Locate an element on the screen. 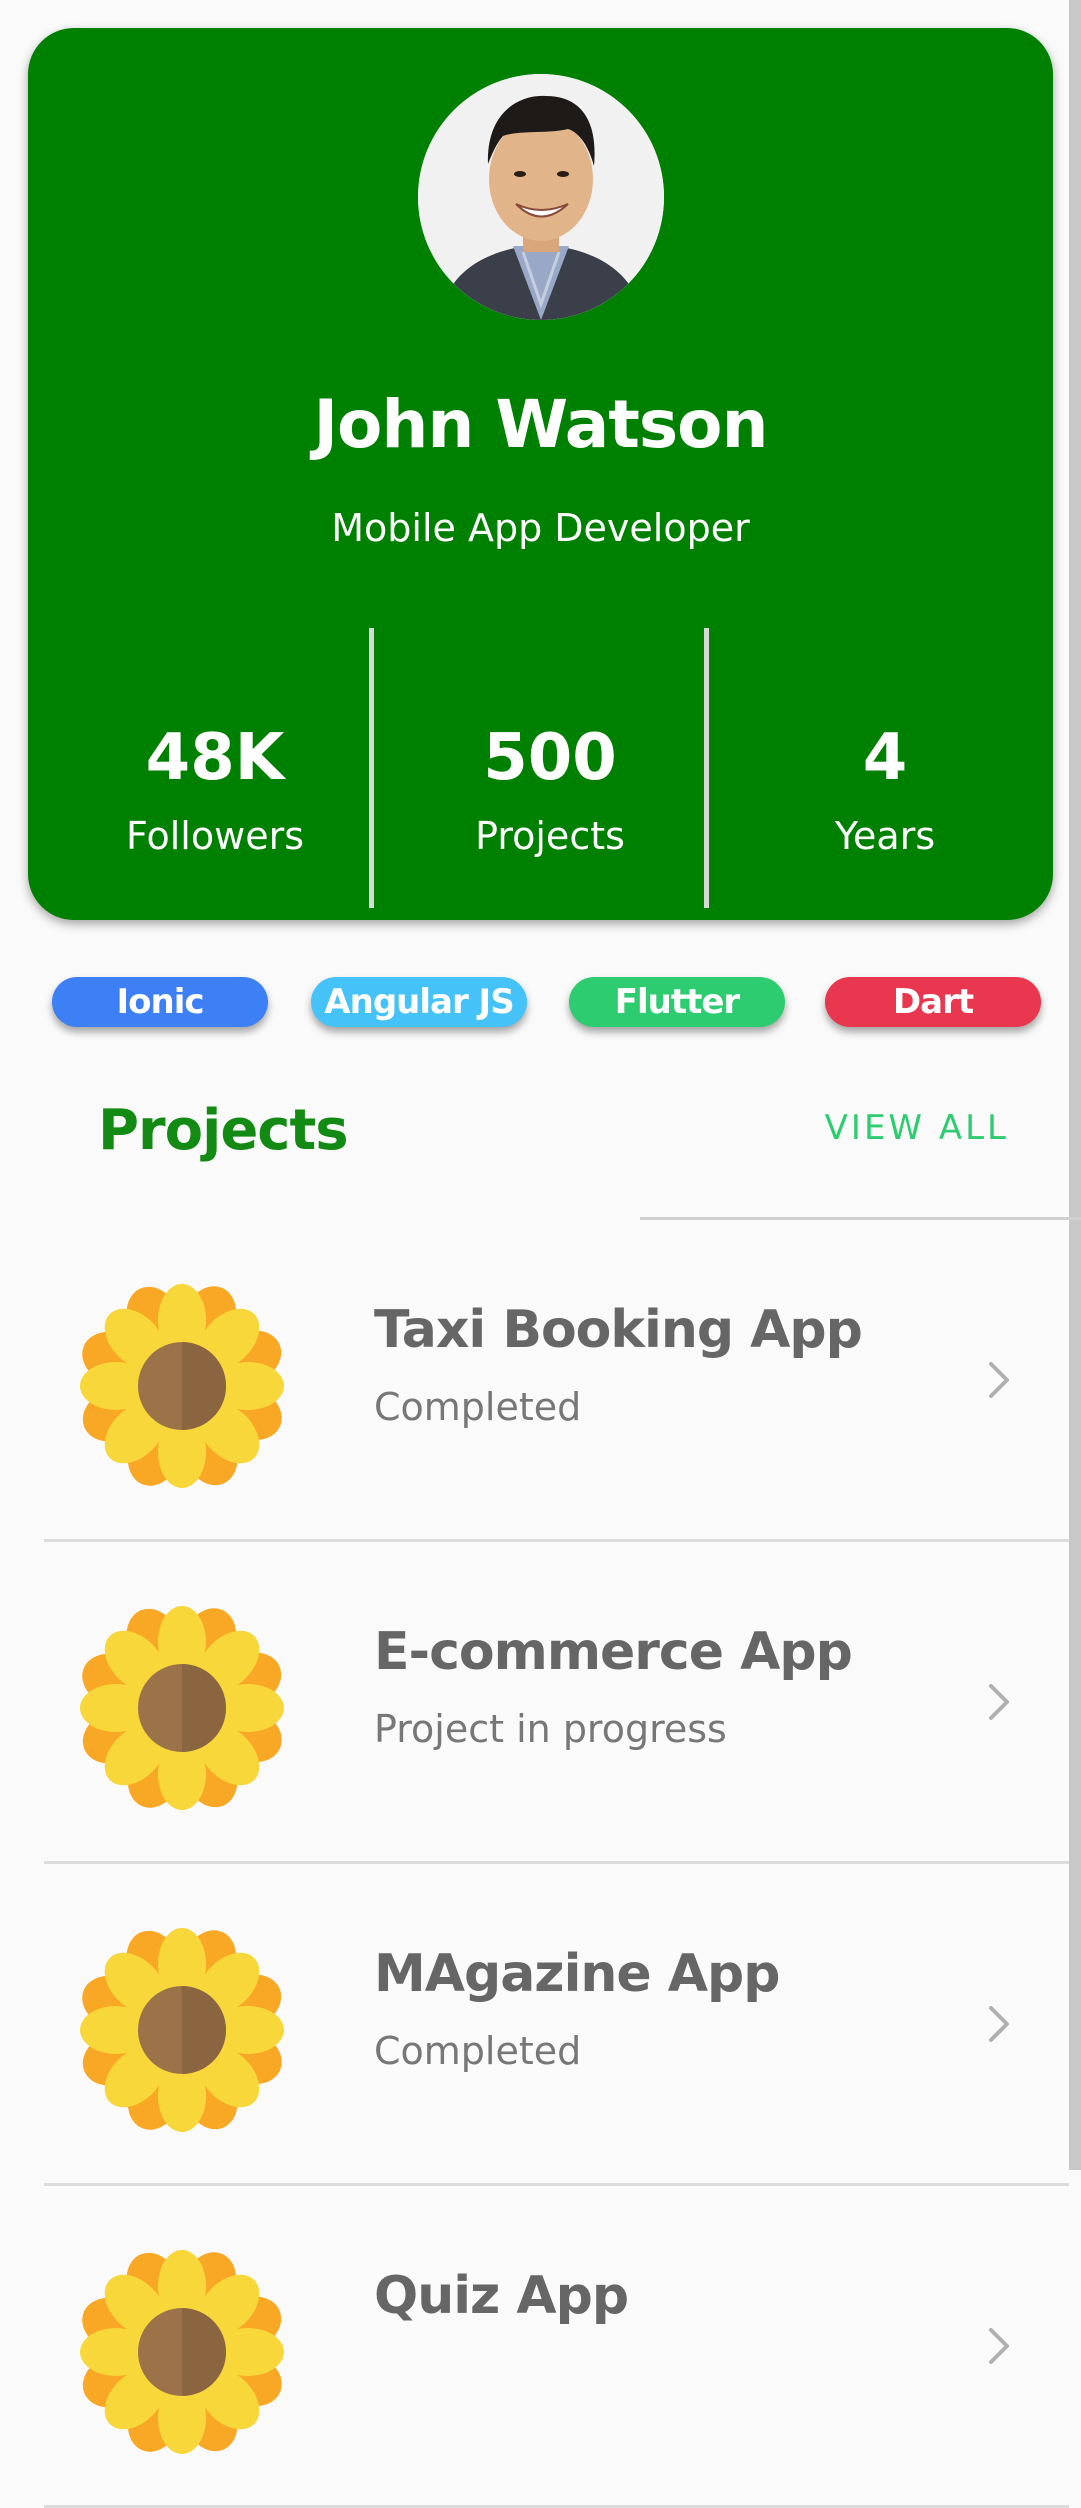  project-status: Project in progress is located at coordinates (550, 1729).